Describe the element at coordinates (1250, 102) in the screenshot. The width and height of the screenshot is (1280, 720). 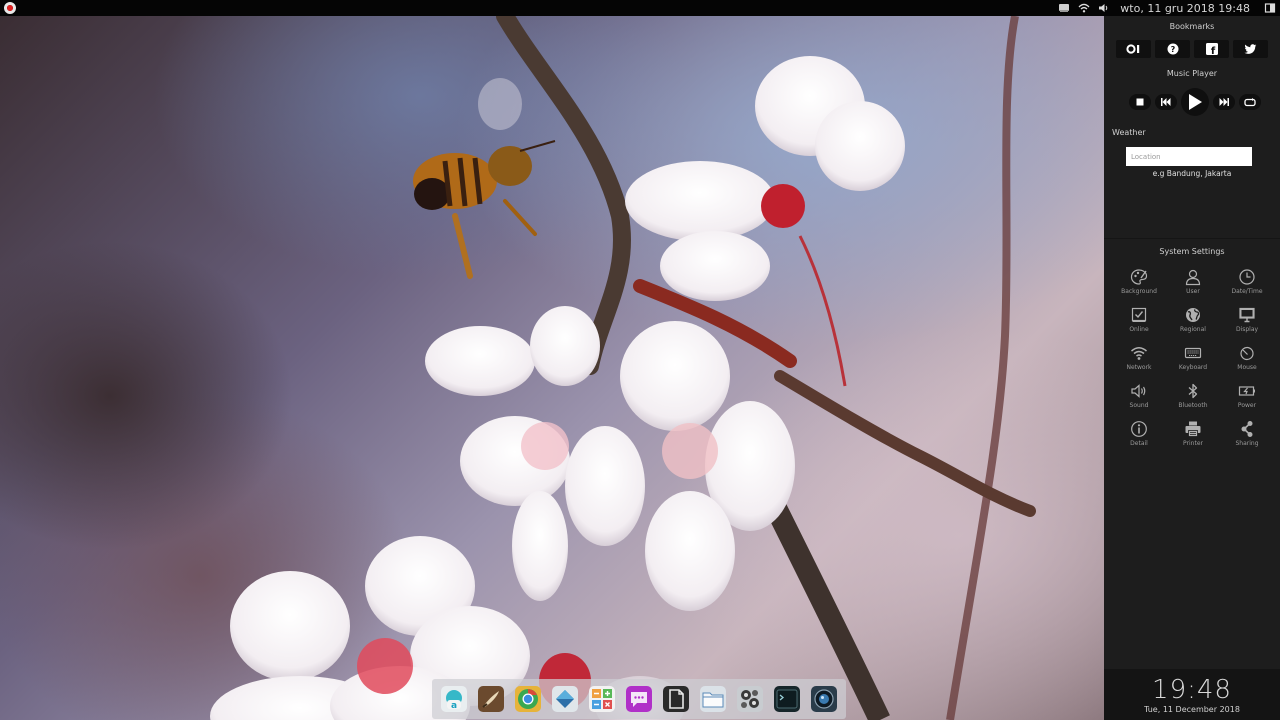
I see `repeat-button` at that location.